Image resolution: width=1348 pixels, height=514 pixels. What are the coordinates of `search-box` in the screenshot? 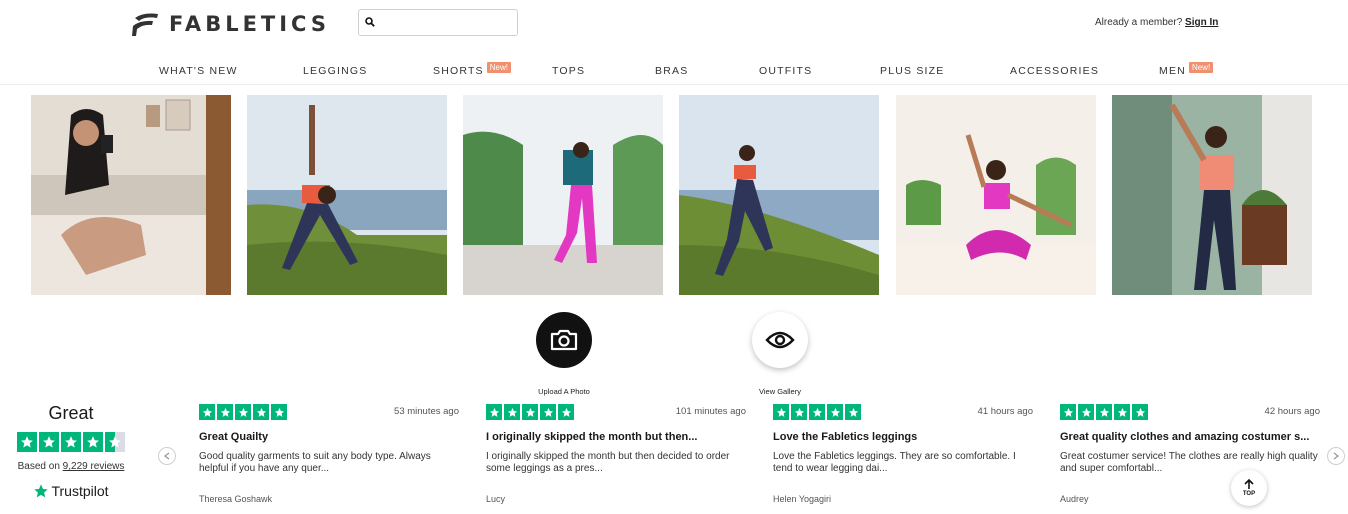 It's located at (438, 22).